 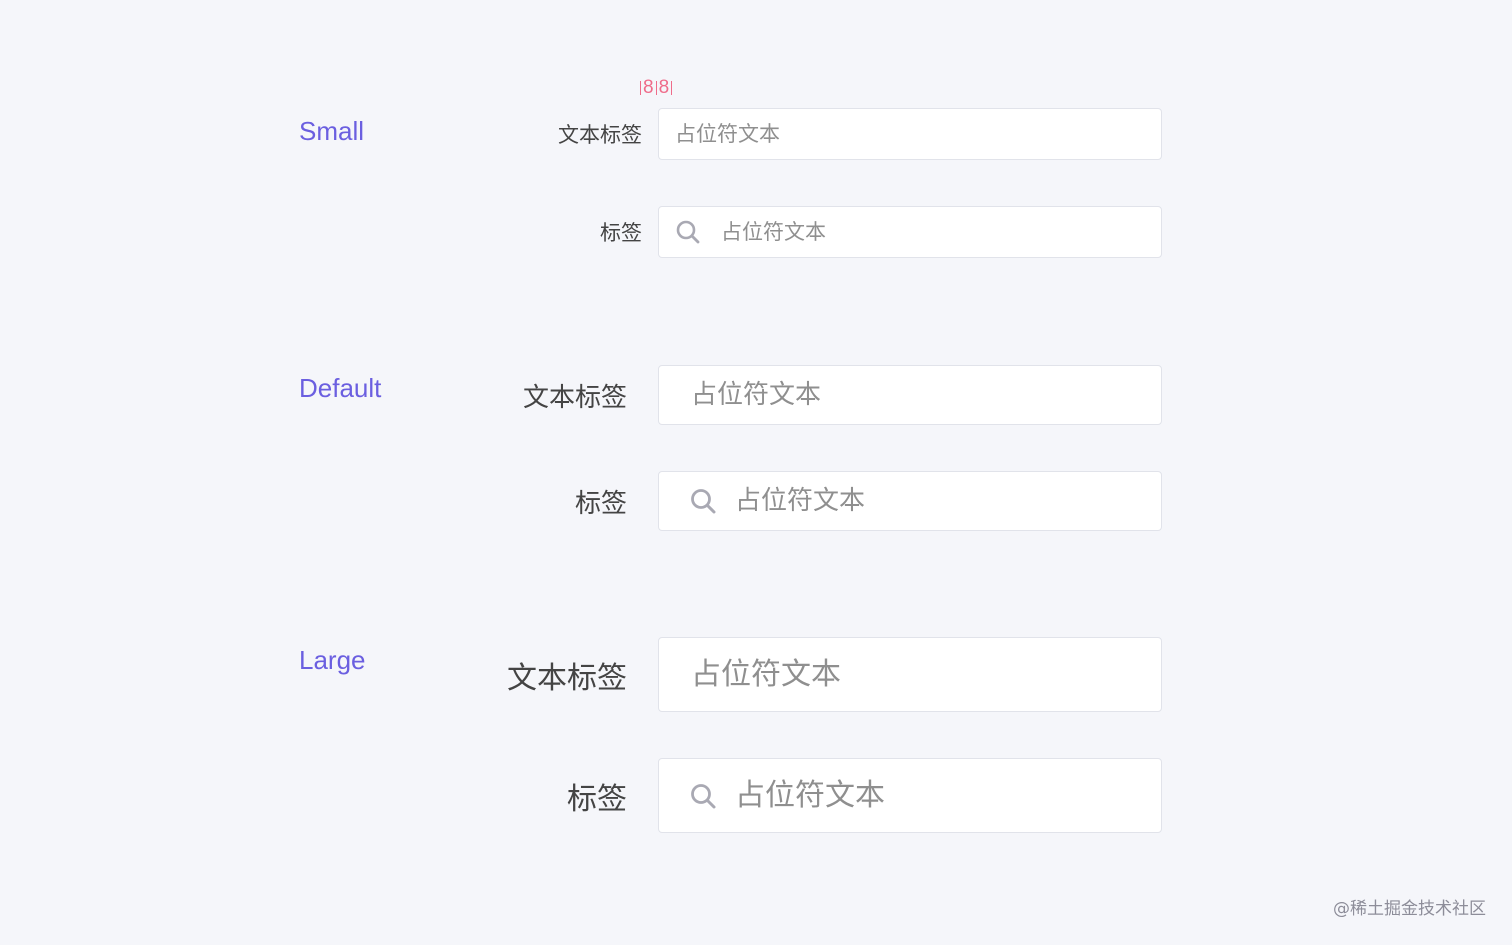 I want to click on large-text-row: 文本标签 占位符文本, so click(x=756, y=674).